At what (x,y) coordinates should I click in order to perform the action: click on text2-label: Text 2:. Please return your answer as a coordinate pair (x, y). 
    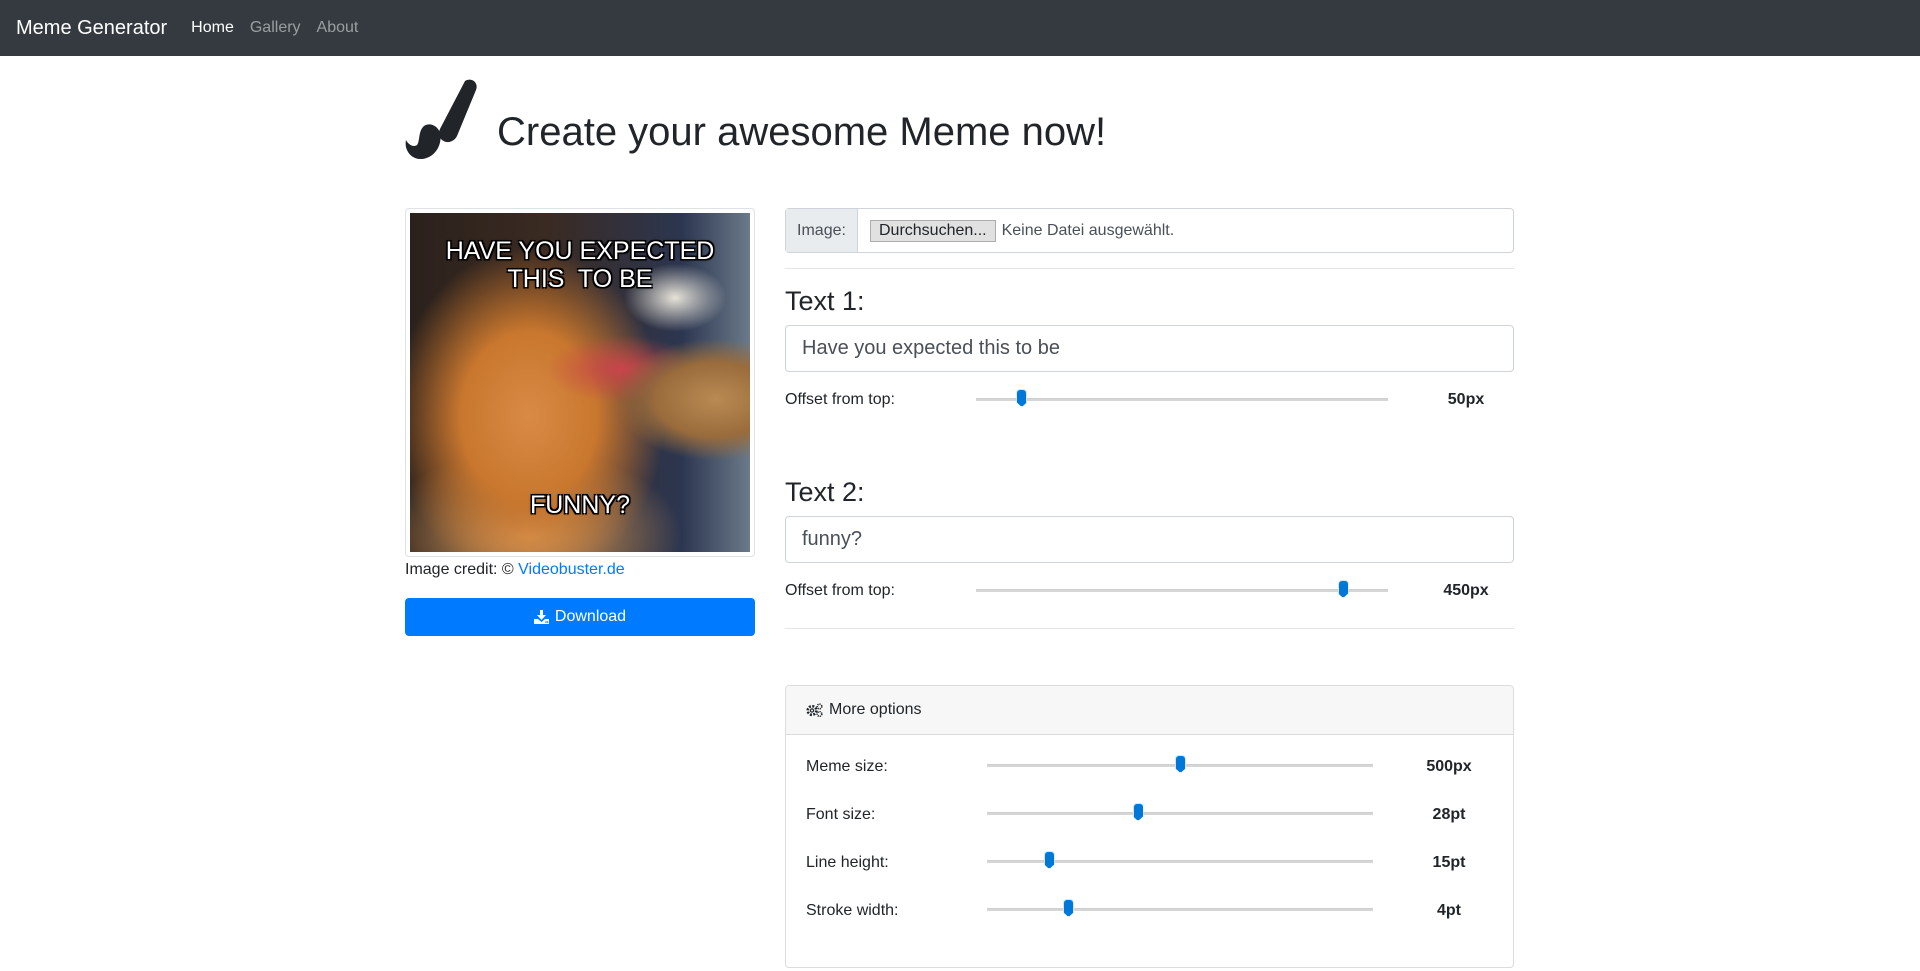
    Looking at the image, I should click on (825, 492).